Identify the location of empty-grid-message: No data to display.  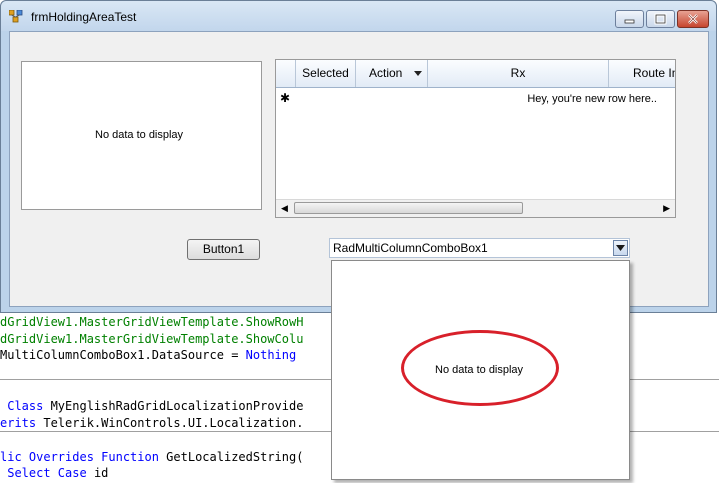
(139, 135).